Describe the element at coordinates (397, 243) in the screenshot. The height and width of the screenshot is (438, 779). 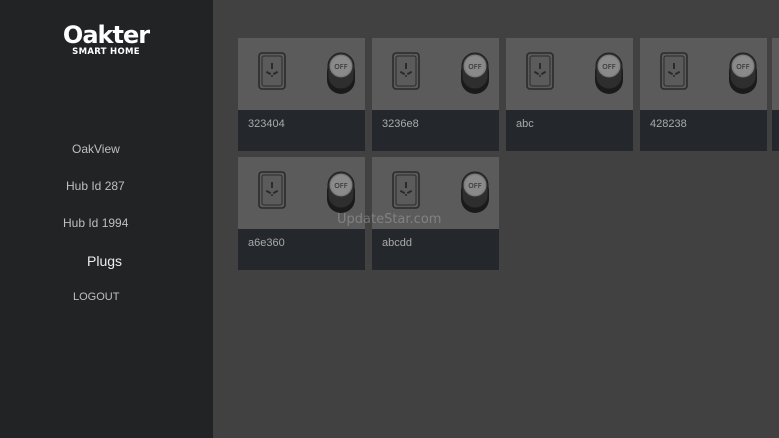
I see `plug-name: abcdd` at that location.